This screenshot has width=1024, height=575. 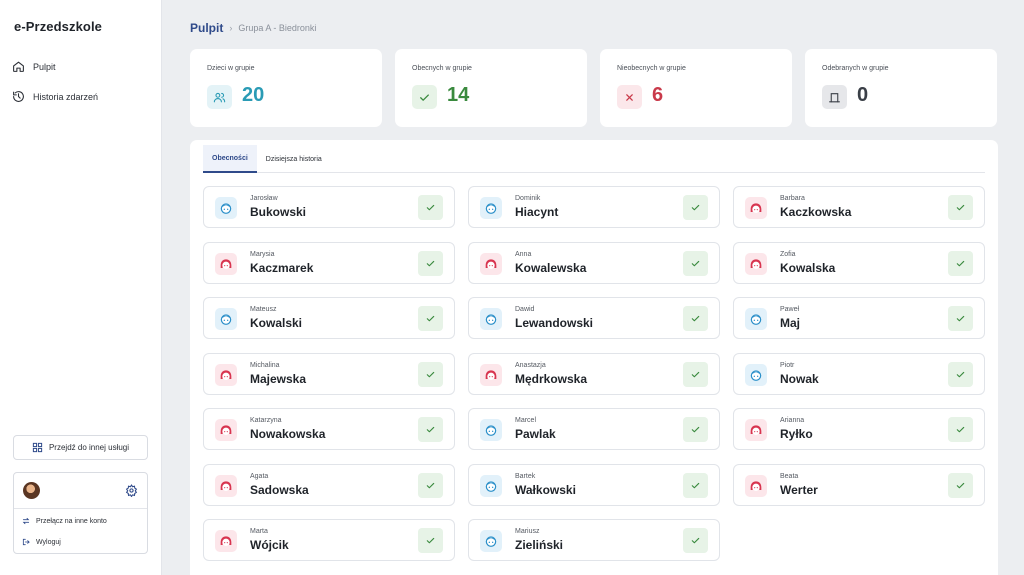 I want to click on child-card: Marcel Pawlak, so click(x=594, y=429).